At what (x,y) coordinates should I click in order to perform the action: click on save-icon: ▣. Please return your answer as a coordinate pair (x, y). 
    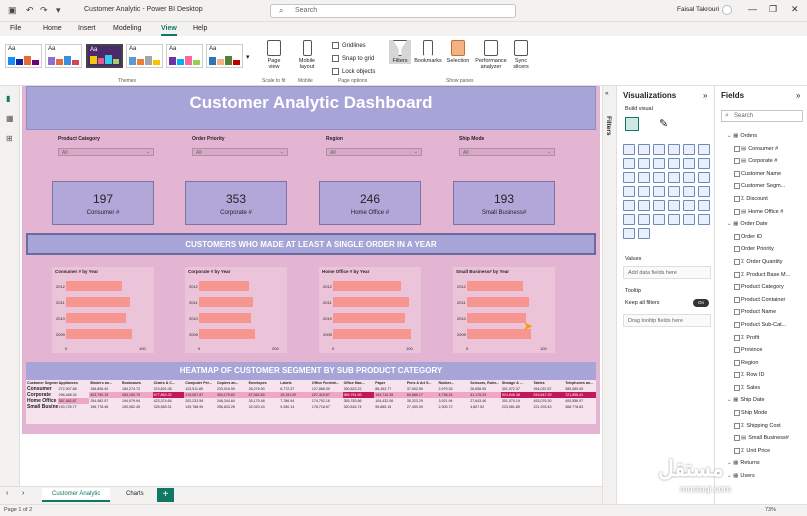
    Looking at the image, I should click on (12, 10).